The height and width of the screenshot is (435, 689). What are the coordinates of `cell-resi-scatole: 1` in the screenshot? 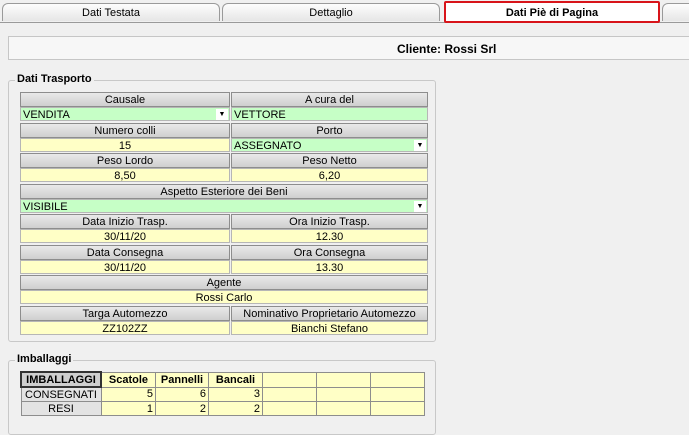 It's located at (128, 408).